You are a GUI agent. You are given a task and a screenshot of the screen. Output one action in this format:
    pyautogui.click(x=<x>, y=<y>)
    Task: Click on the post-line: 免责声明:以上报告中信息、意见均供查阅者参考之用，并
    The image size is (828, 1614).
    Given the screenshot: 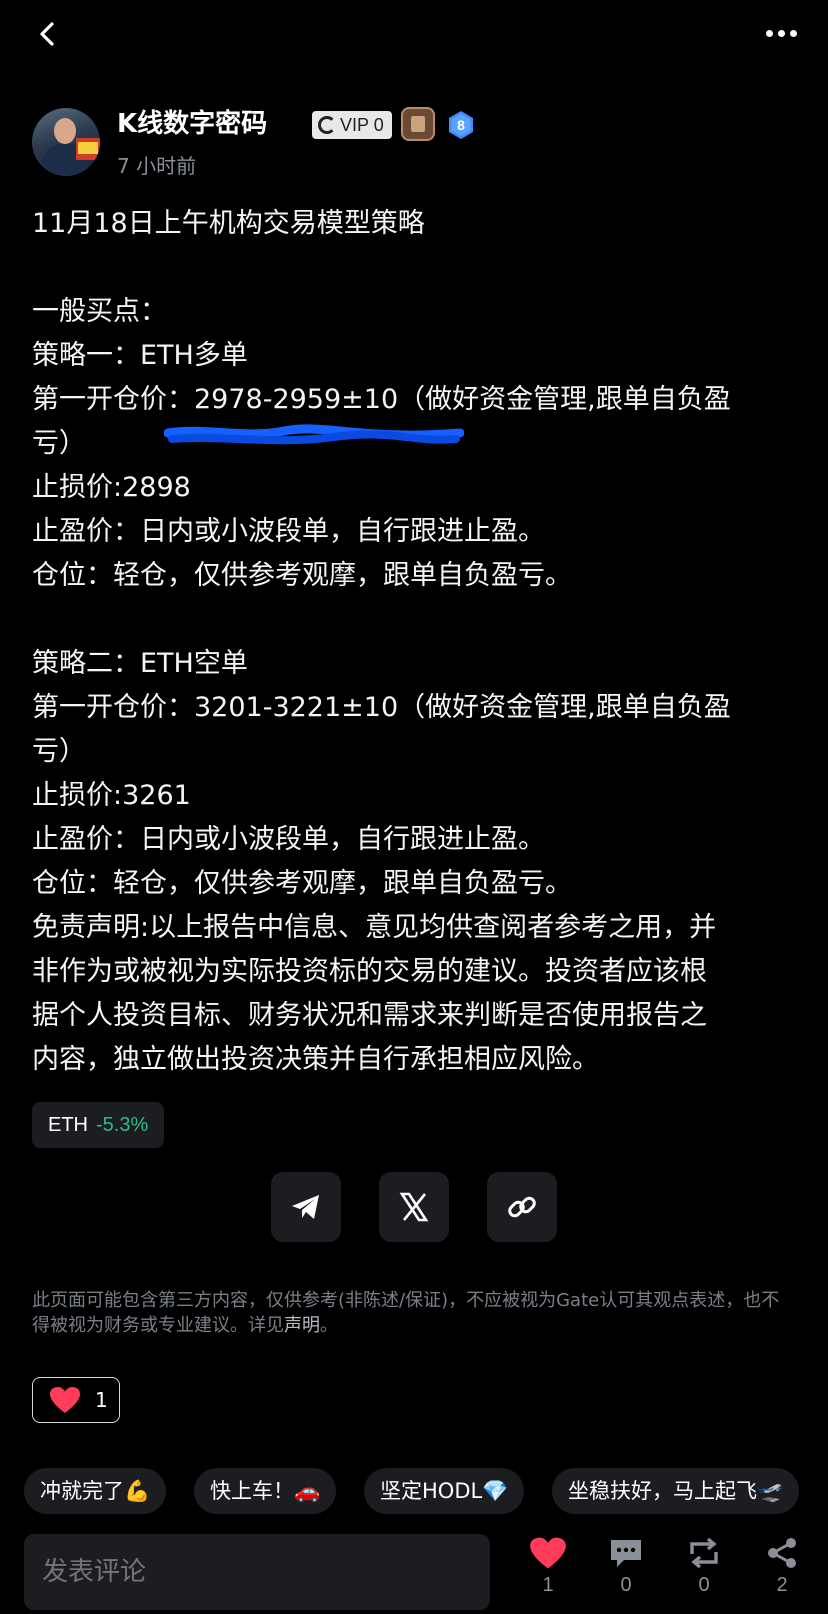 What is the action you would take?
    pyautogui.click(x=374, y=927)
    